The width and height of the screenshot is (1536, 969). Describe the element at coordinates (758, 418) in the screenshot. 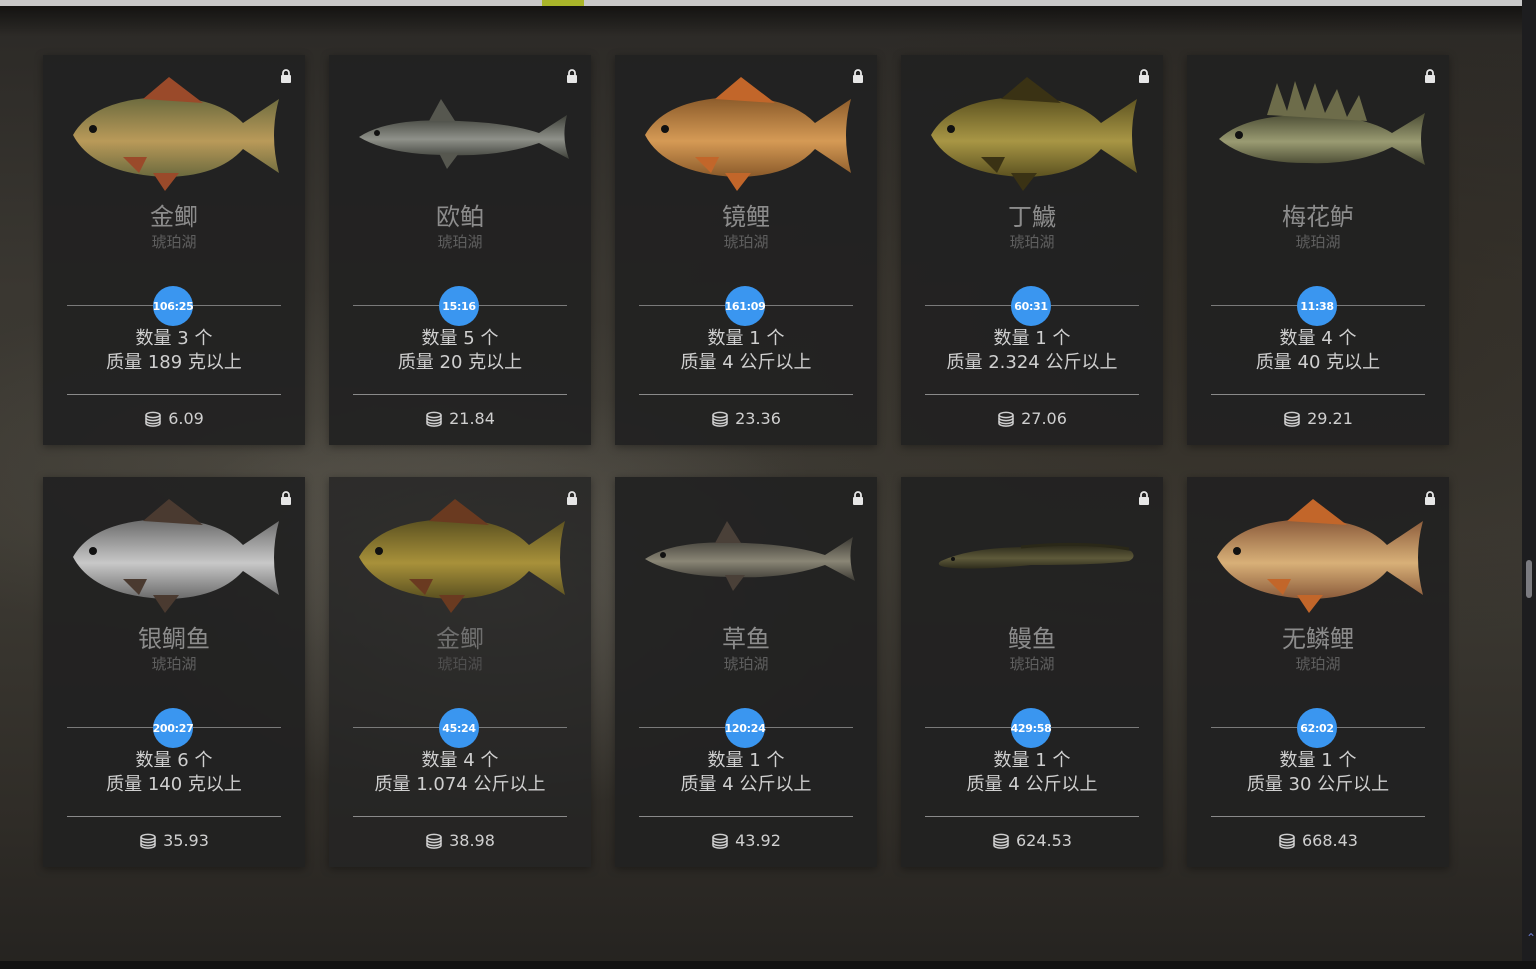

I see `reward-value: 23.36` at that location.